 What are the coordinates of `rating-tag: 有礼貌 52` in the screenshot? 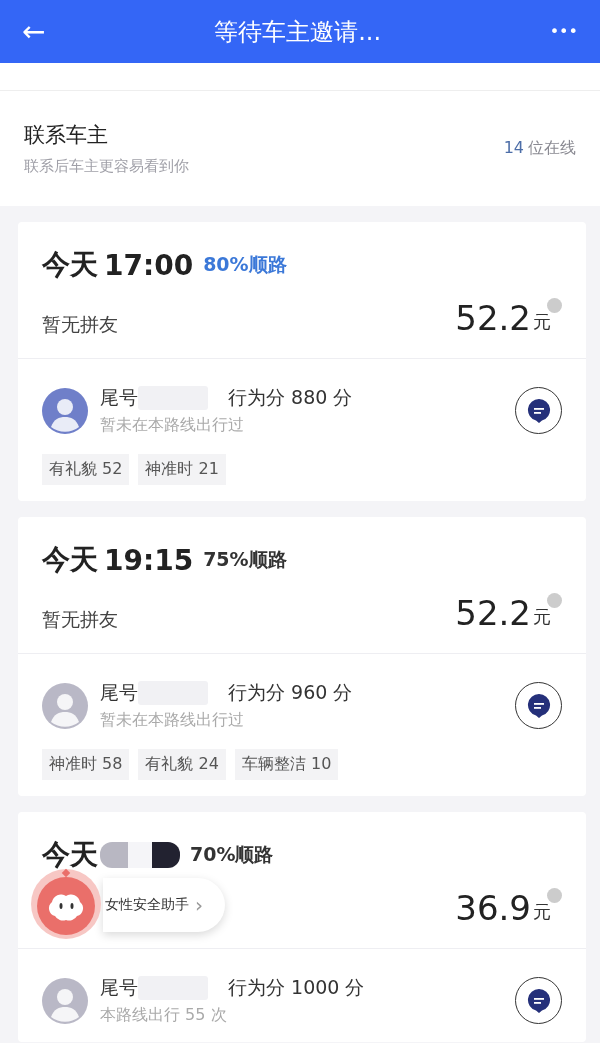 It's located at (86, 469).